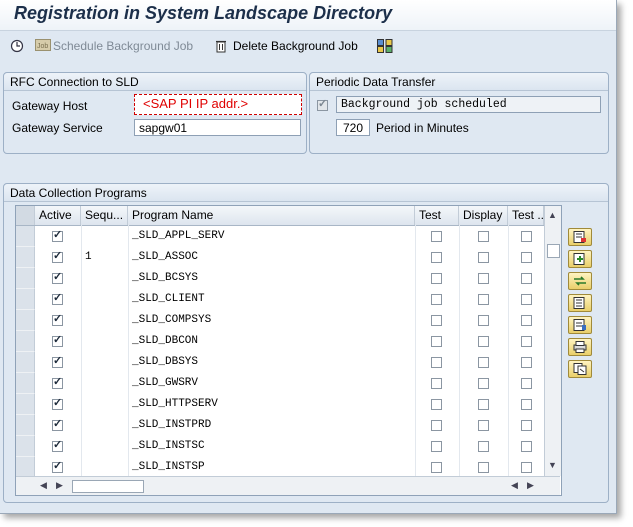 The image size is (633, 527). I want to click on execute-button, so click(19, 46).